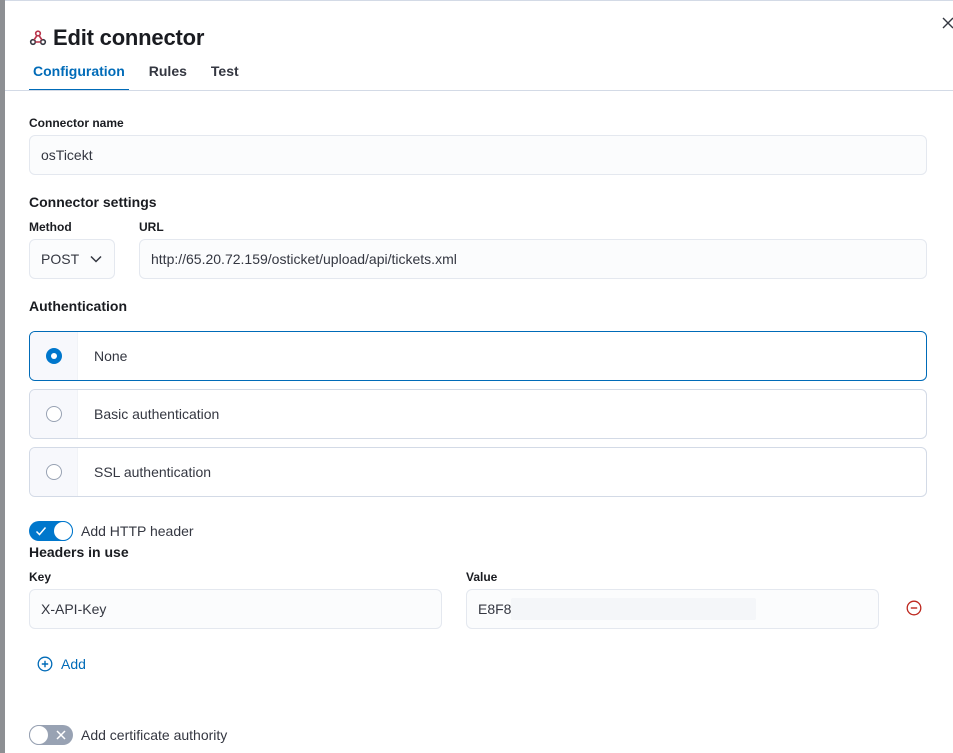  Describe the element at coordinates (154, 735) in the screenshot. I see `certificate-authority-label: Add certificate authority` at that location.